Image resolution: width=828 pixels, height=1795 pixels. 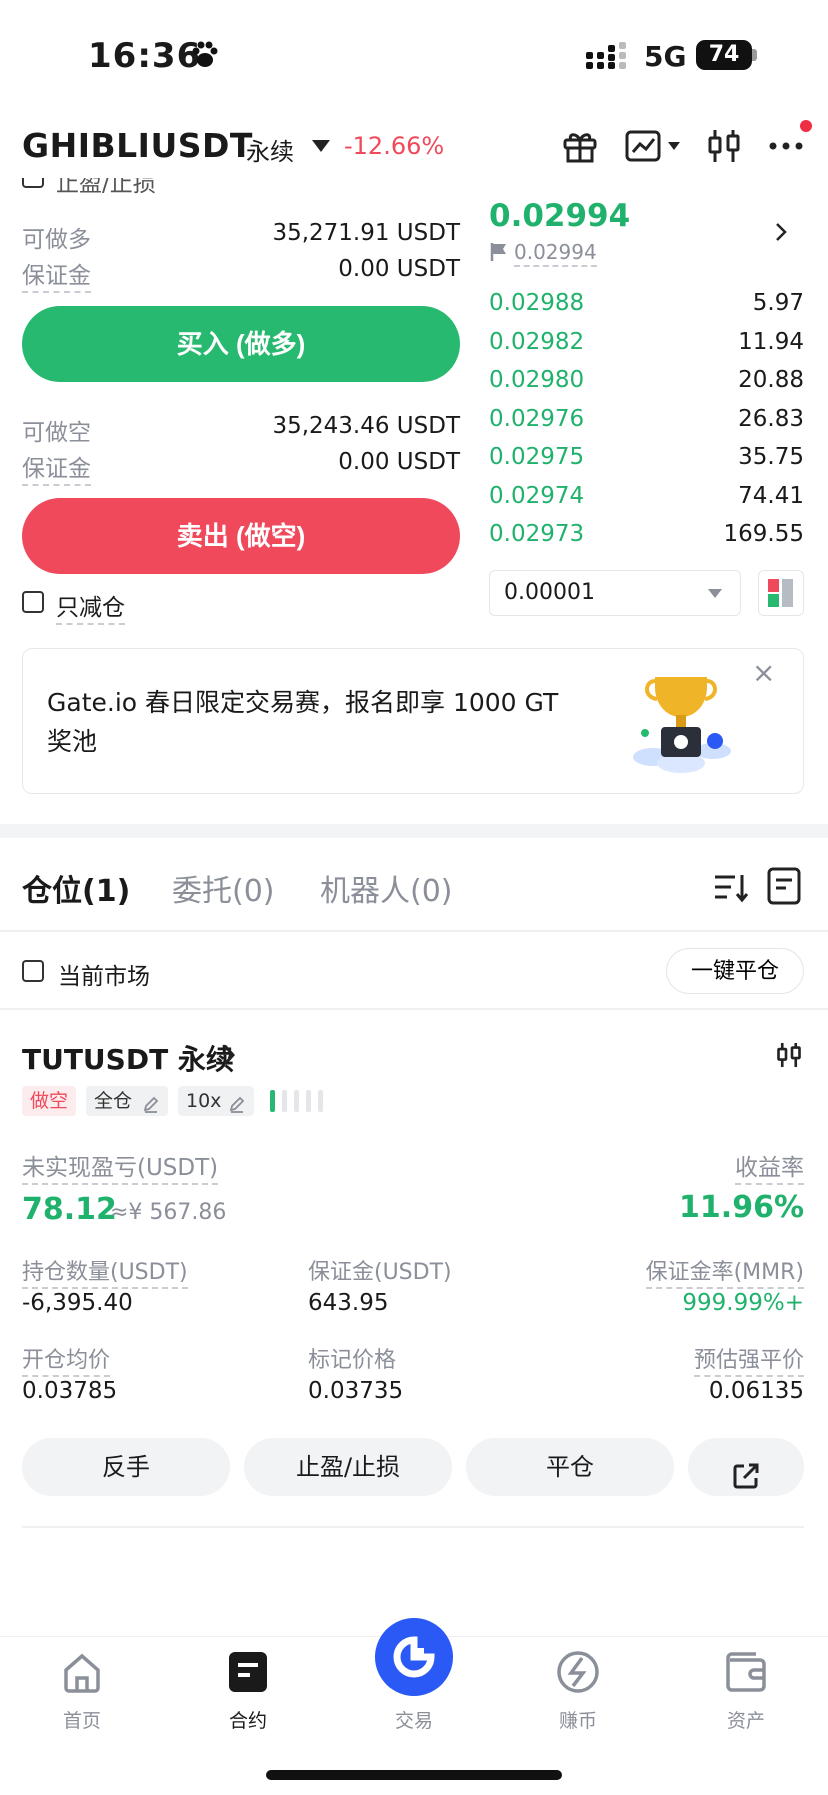 What do you see at coordinates (145, 56) in the screenshot?
I see `status-time: 16:36` at bounding box center [145, 56].